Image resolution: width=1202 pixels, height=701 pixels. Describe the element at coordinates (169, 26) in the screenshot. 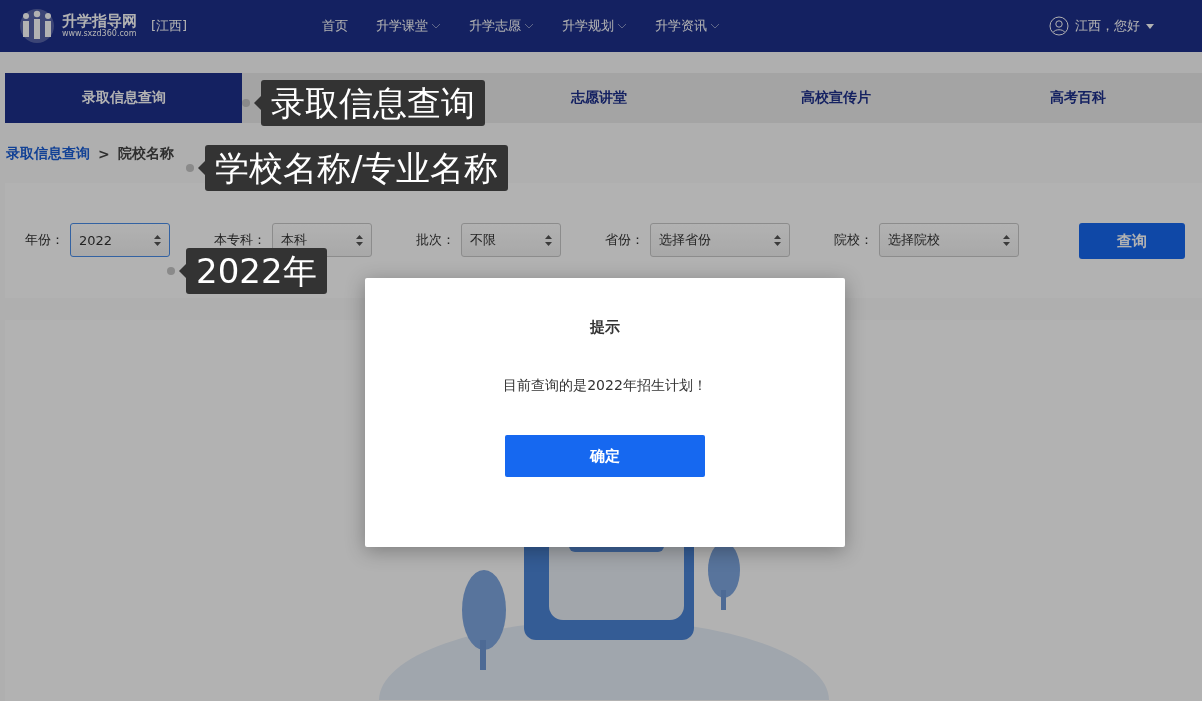

I see `region-label: [江西]` at that location.